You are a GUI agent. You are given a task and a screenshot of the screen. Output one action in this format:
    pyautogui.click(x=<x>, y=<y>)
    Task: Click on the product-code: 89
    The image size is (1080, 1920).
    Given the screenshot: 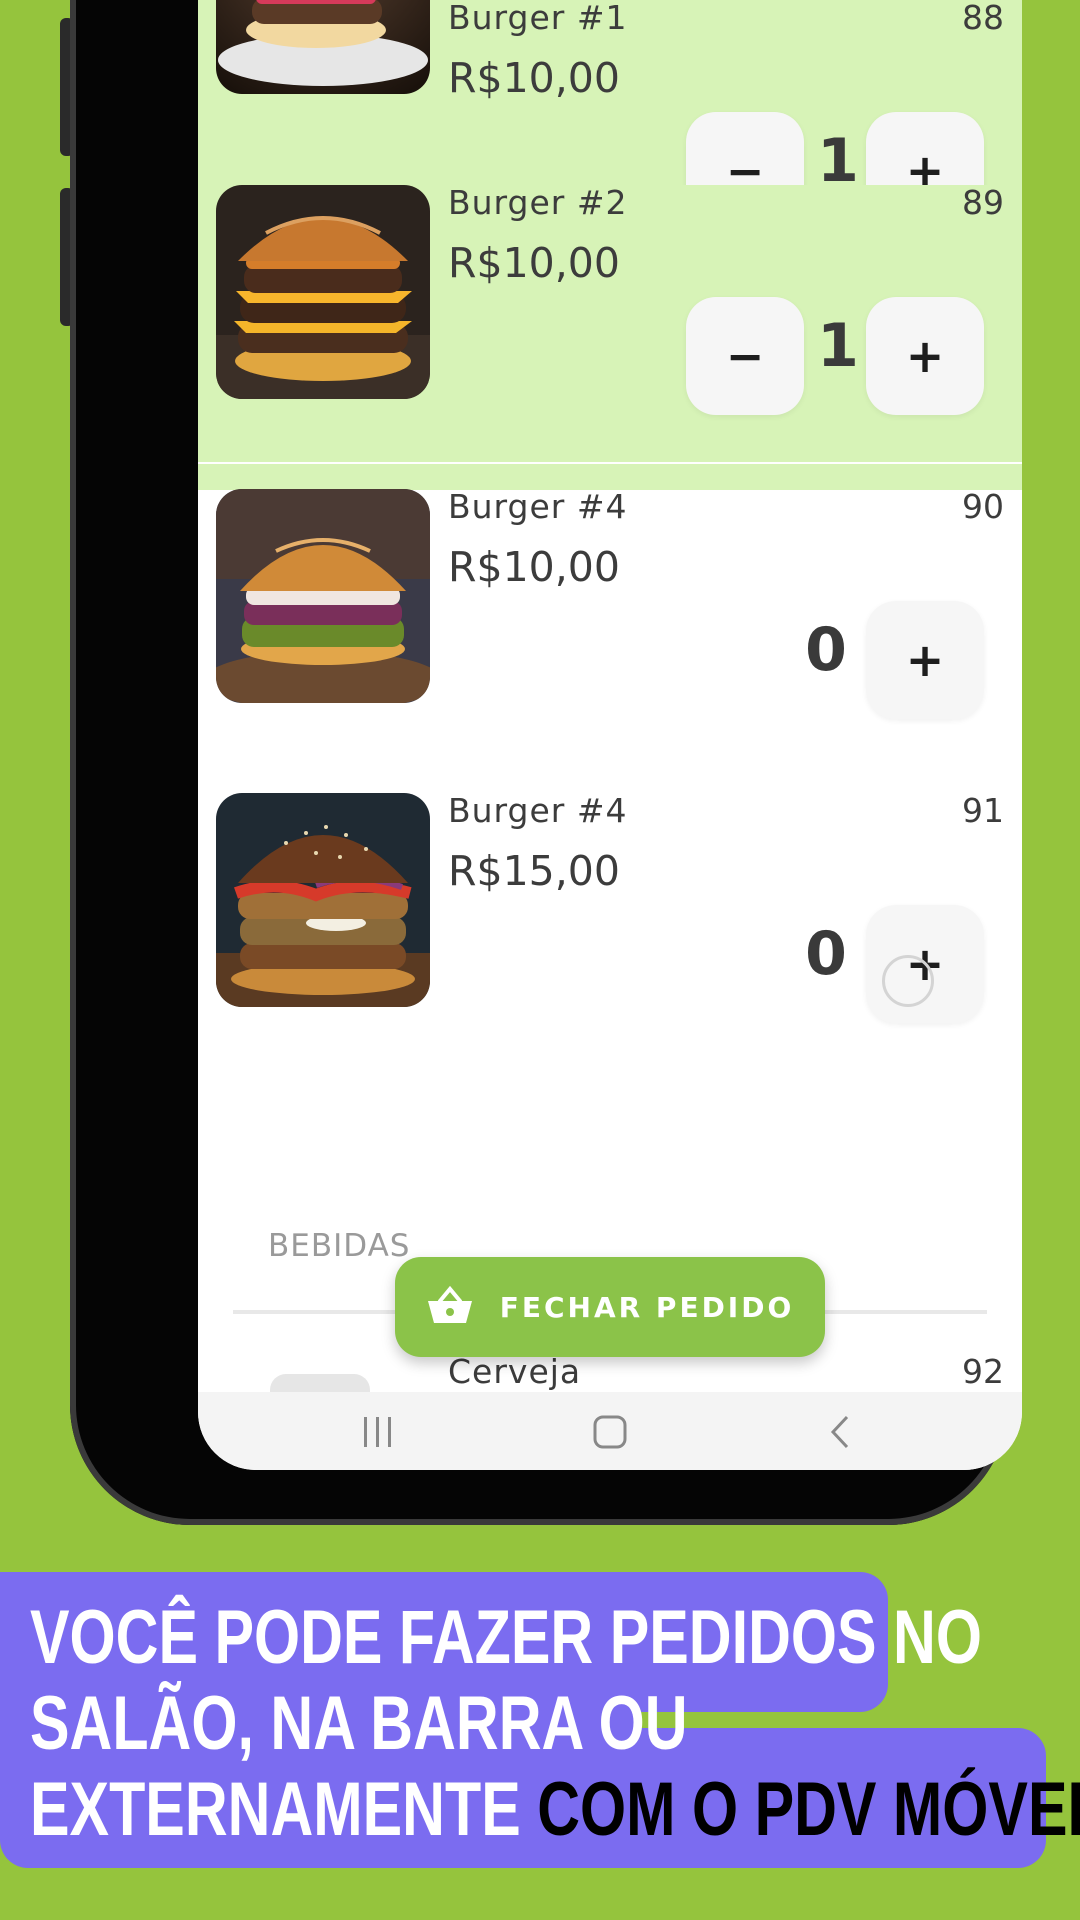 What is the action you would take?
    pyautogui.click(x=983, y=202)
    